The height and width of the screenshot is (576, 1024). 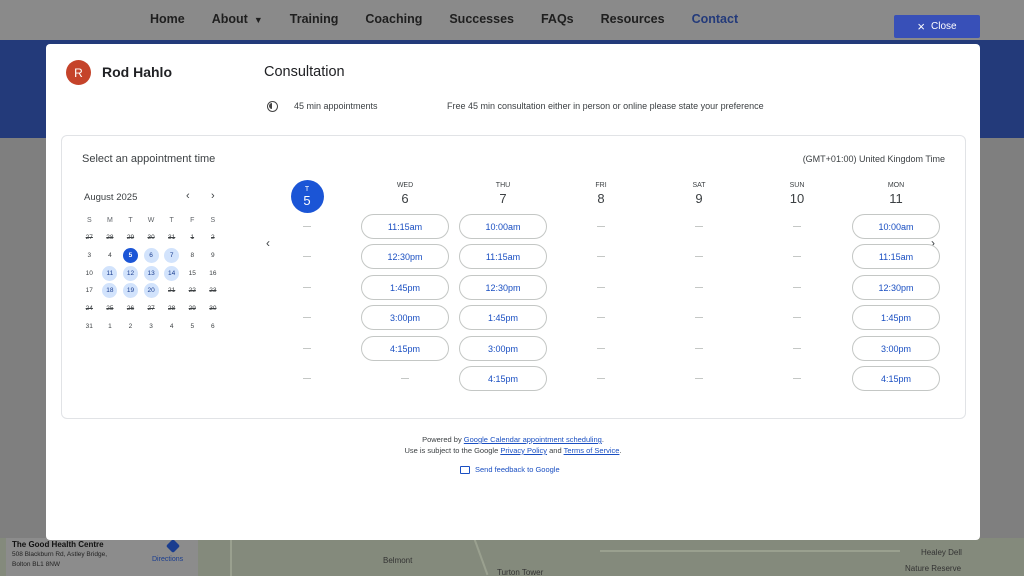 What do you see at coordinates (167, 19) in the screenshot?
I see `nav-item-home: Home` at bounding box center [167, 19].